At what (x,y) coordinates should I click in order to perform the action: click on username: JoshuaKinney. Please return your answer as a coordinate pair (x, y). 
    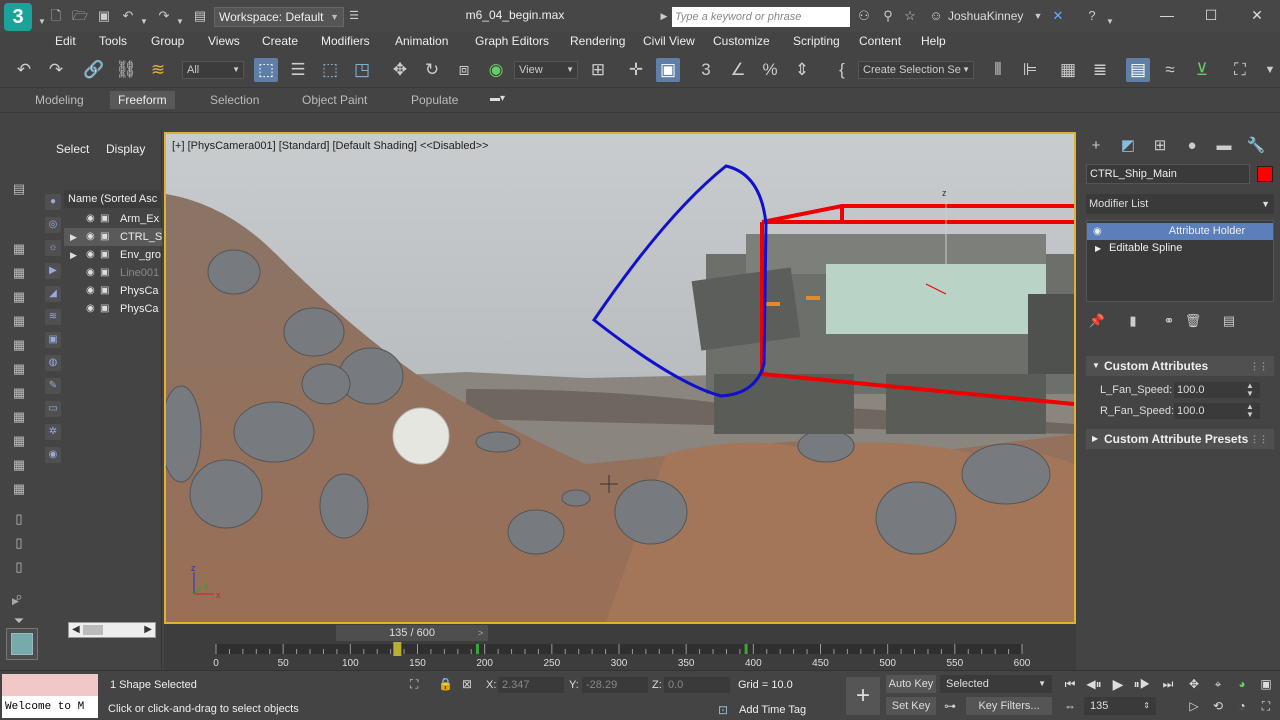
    Looking at the image, I should click on (985, 16).